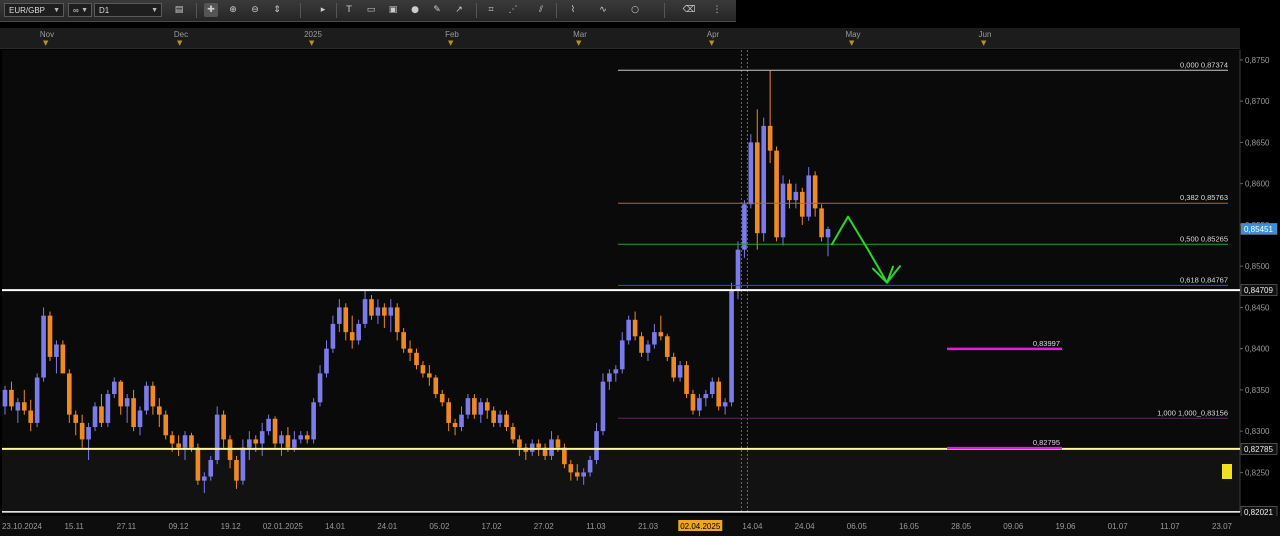  What do you see at coordinates (1204, 64) in the screenshot?
I see `fib-level-label: 0,000 0,87374` at bounding box center [1204, 64].